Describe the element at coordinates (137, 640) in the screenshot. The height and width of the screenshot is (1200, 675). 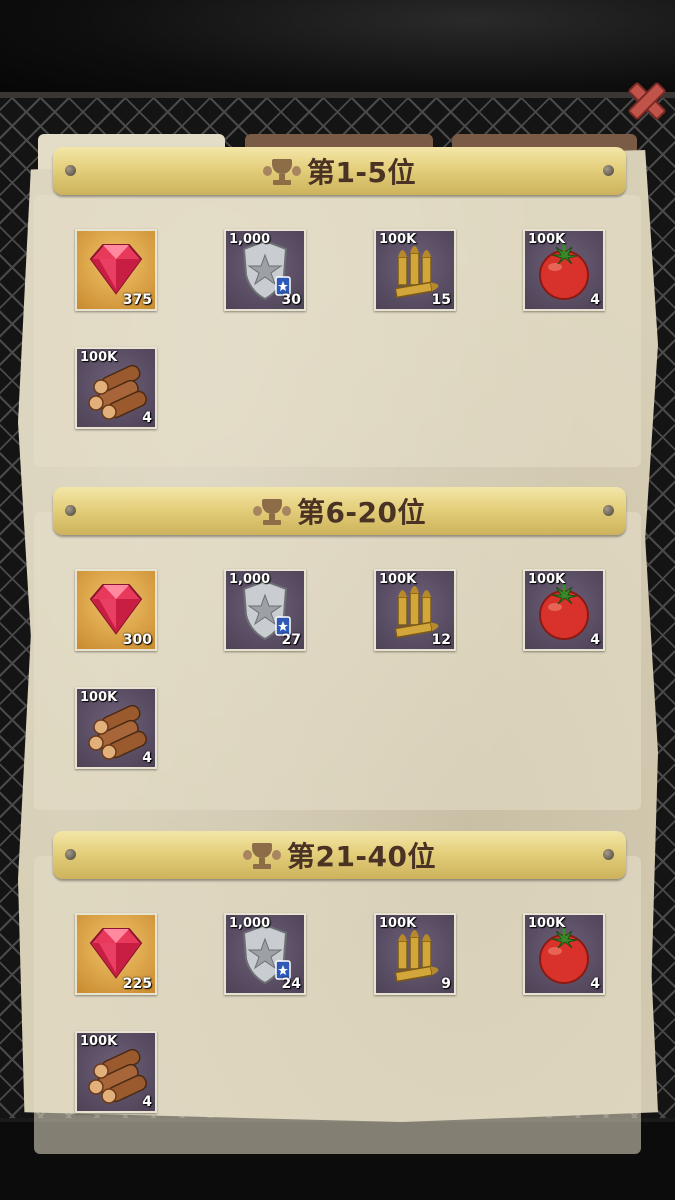
I see `item-count: 300` at that location.